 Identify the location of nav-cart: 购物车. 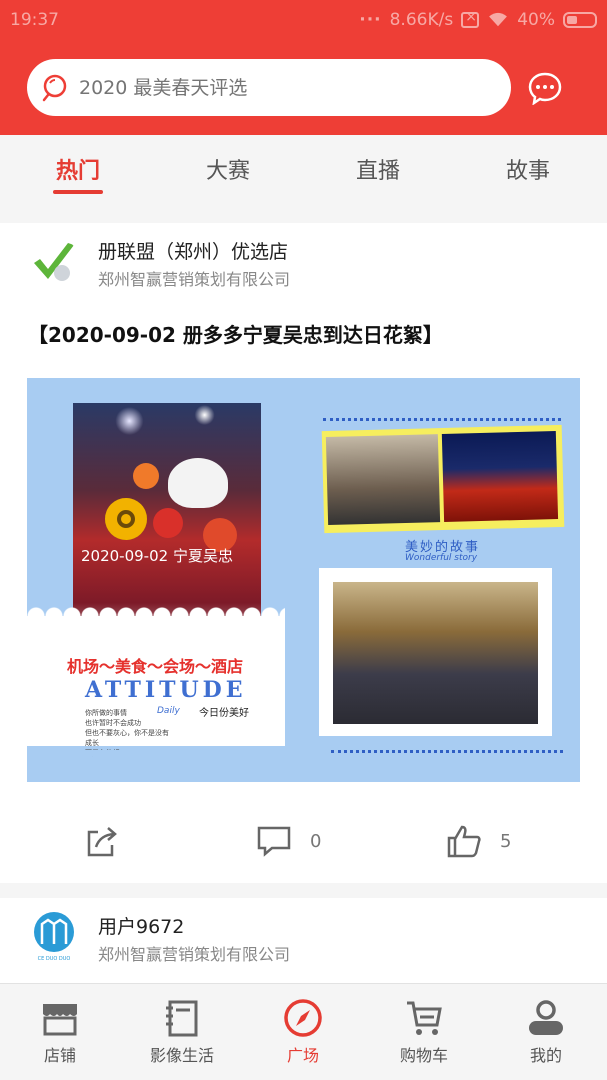
(424, 1032).